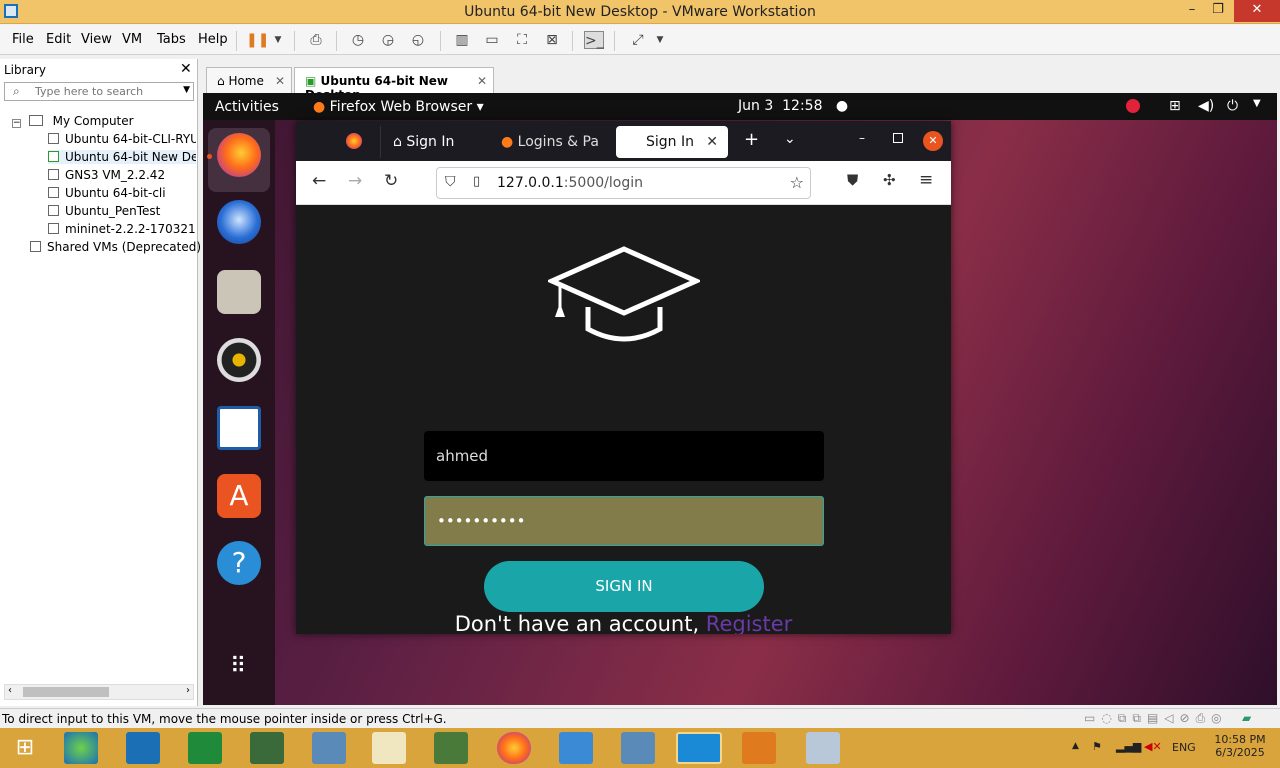 Image resolution: width=1280 pixels, height=768 pixels. I want to click on password-input, so click(624, 521).